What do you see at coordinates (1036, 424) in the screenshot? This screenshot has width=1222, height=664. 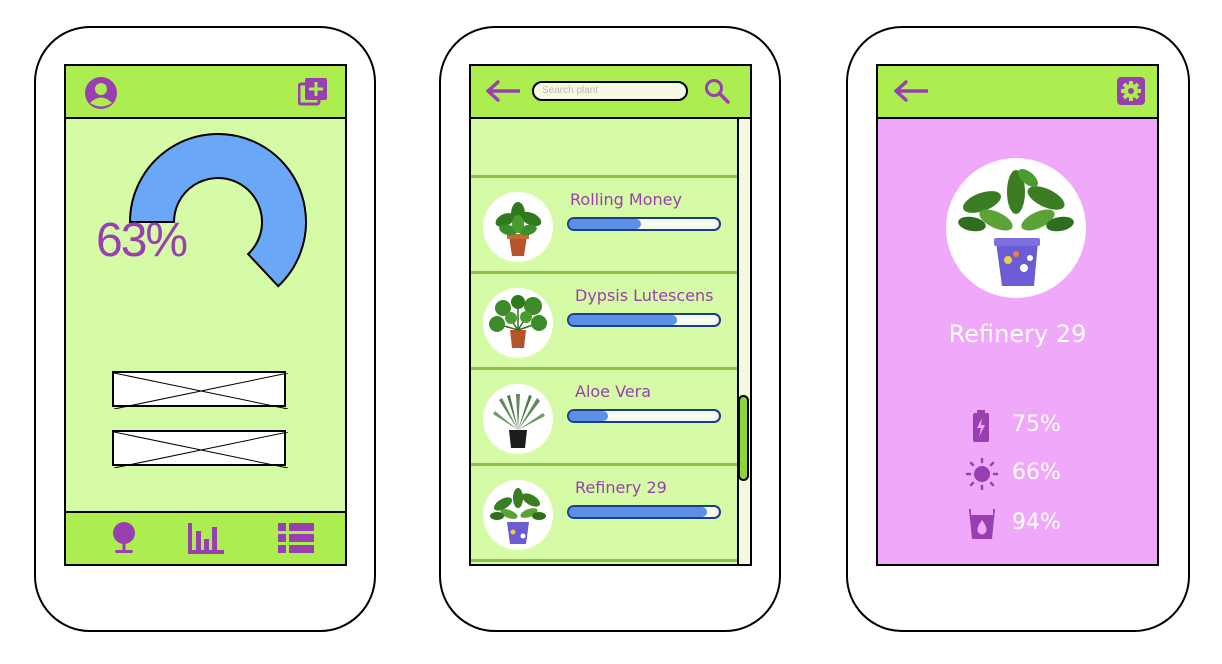 I see `battery-value: 75%` at bounding box center [1036, 424].